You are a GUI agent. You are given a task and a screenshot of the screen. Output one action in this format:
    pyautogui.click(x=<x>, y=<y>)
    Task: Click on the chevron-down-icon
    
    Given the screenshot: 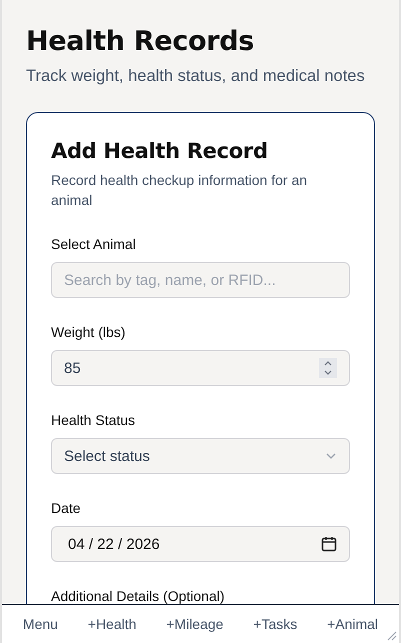 What is the action you would take?
    pyautogui.click(x=331, y=456)
    